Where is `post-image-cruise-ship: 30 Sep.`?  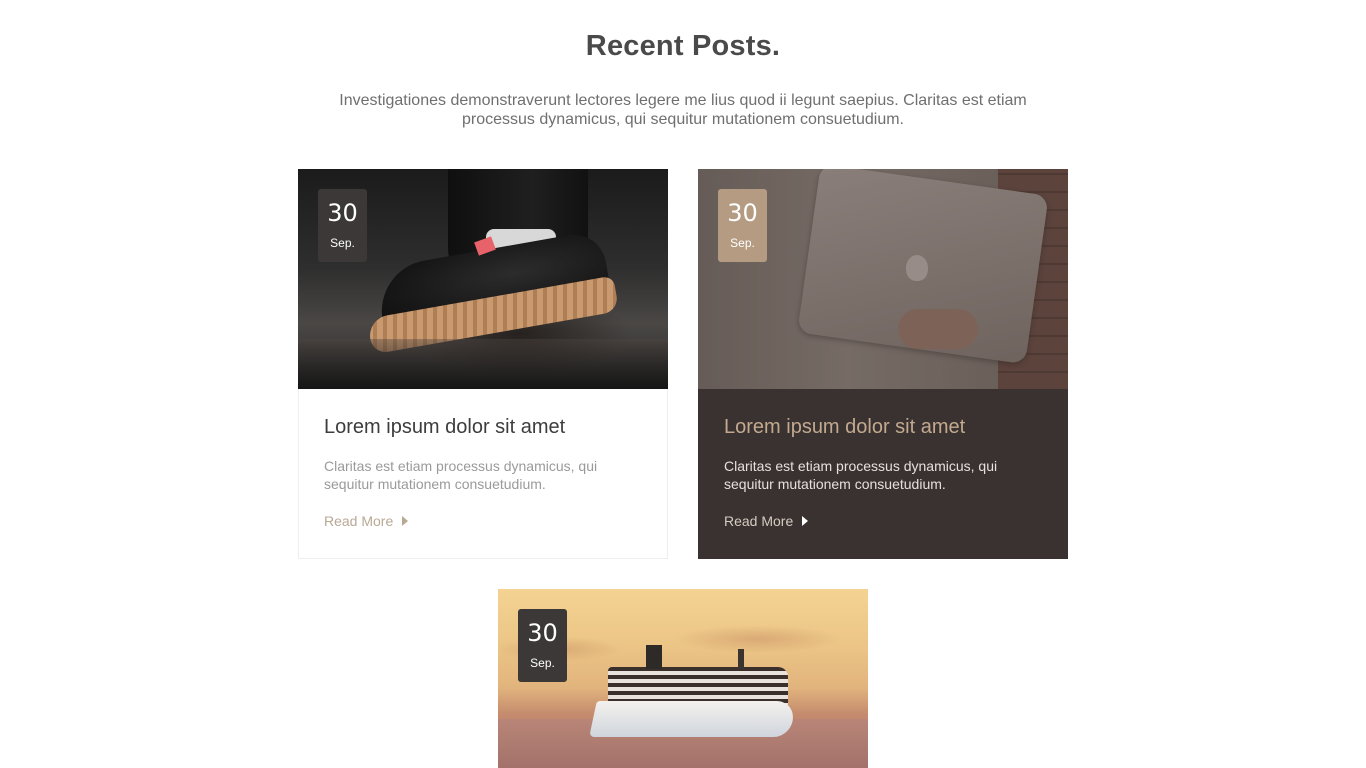
post-image-cruise-ship: 30 Sep. is located at coordinates (683, 678).